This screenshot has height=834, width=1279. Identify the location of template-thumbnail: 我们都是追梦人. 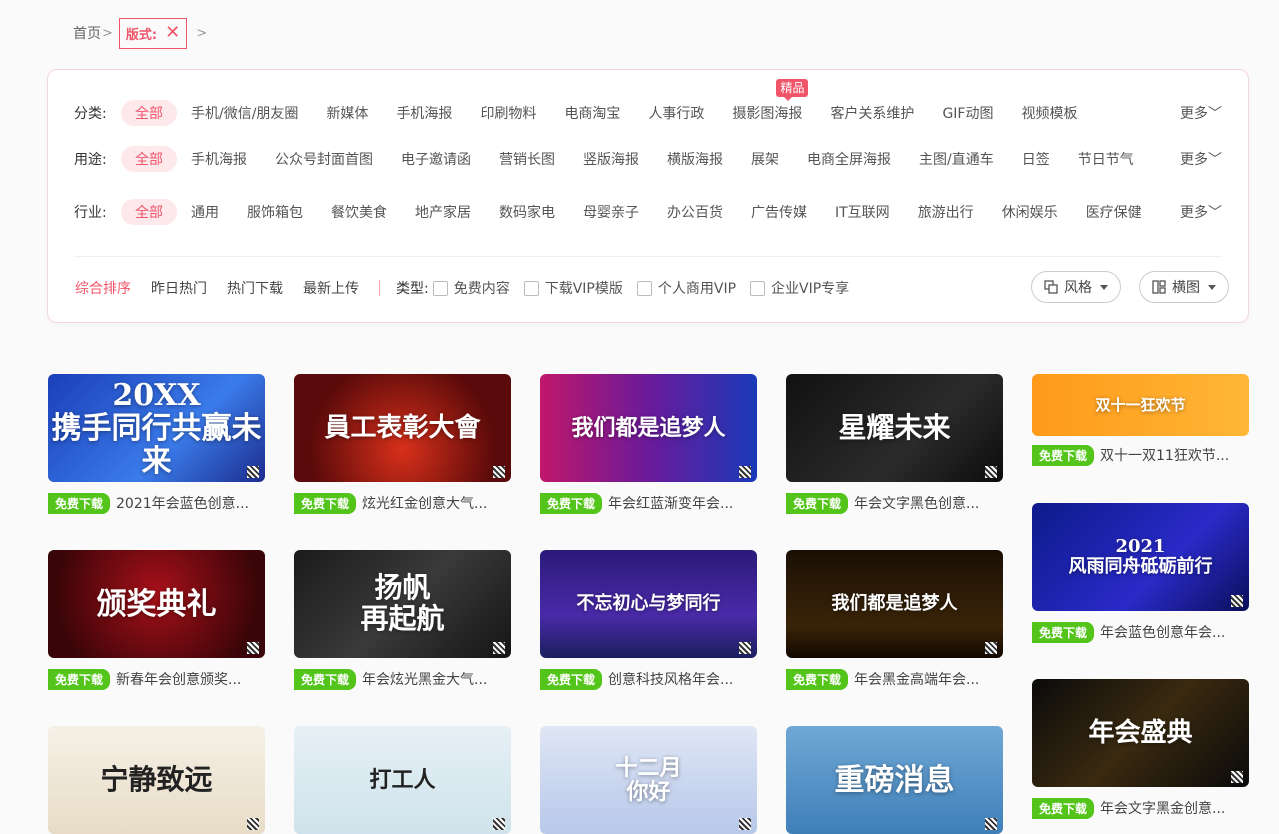
(648, 428).